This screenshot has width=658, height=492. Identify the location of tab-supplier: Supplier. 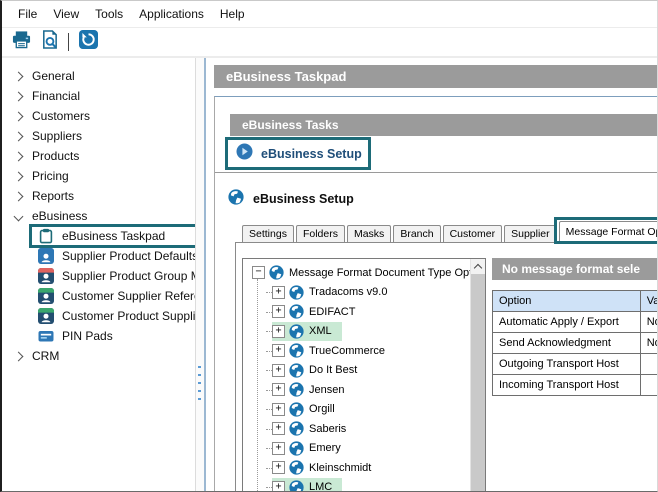
(530, 233).